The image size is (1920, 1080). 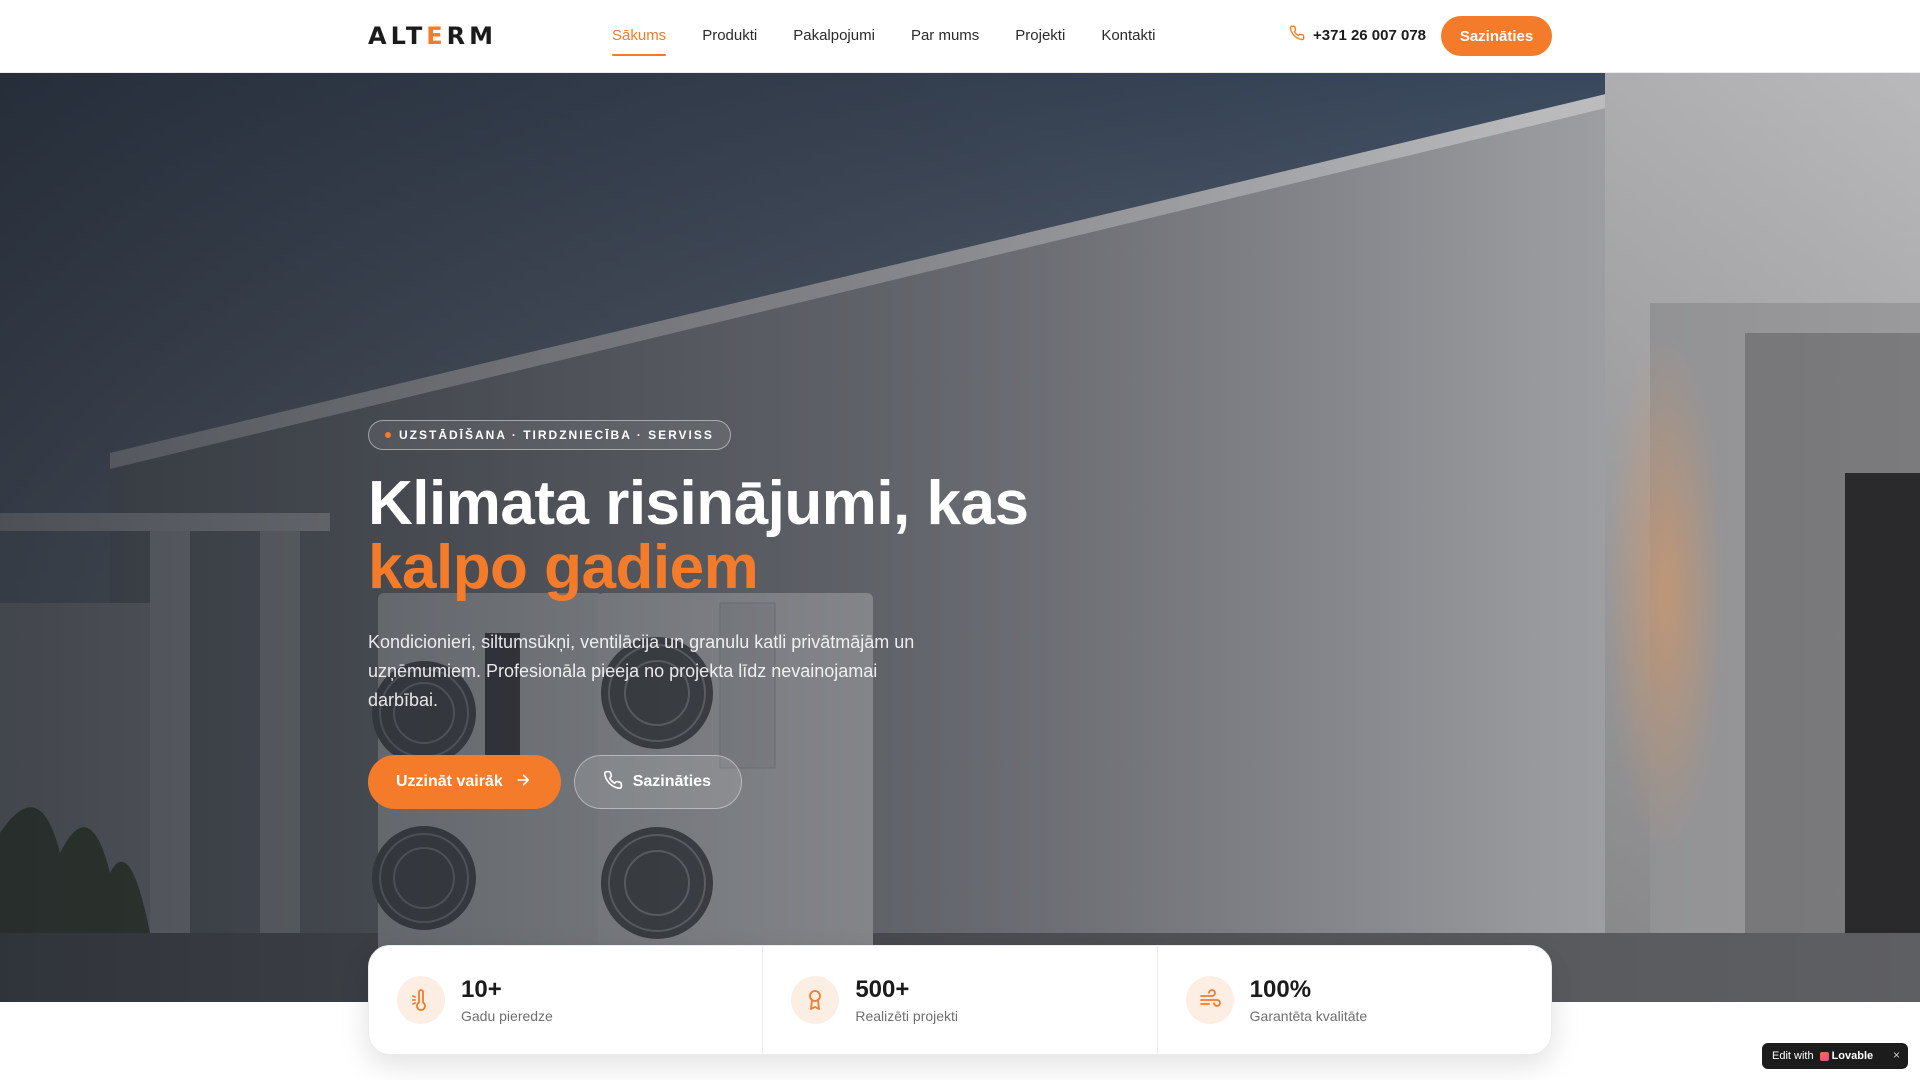 What do you see at coordinates (449, 781) in the screenshot?
I see `learn-more-label: Uzzināt vairāk` at bounding box center [449, 781].